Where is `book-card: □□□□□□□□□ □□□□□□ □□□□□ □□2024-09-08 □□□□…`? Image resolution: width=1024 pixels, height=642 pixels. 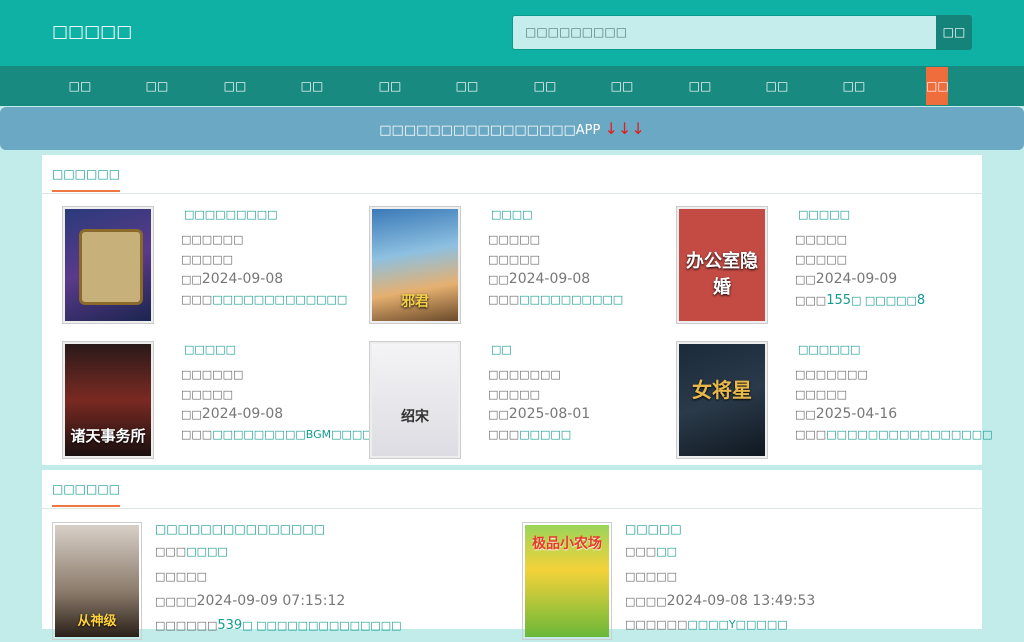
book-card: □□□□□□□□□ □□□□□□ □□□□□ □□2024-09-08 □□□□… is located at coordinates (212, 265).